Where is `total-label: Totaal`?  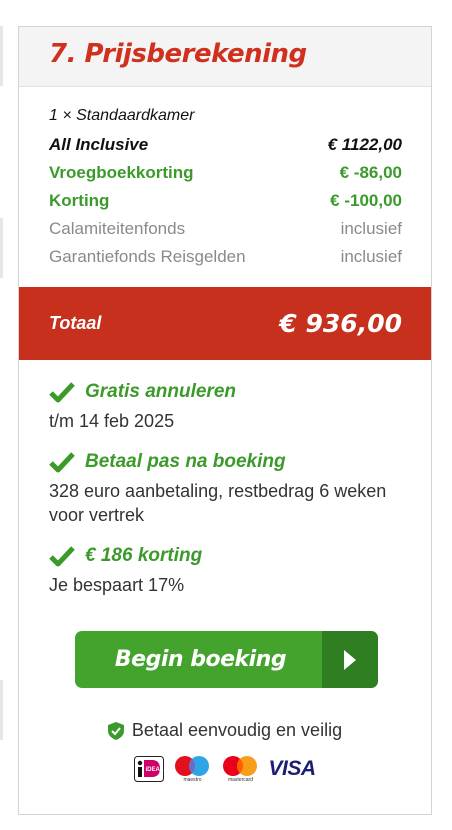 total-label: Totaal is located at coordinates (75, 323).